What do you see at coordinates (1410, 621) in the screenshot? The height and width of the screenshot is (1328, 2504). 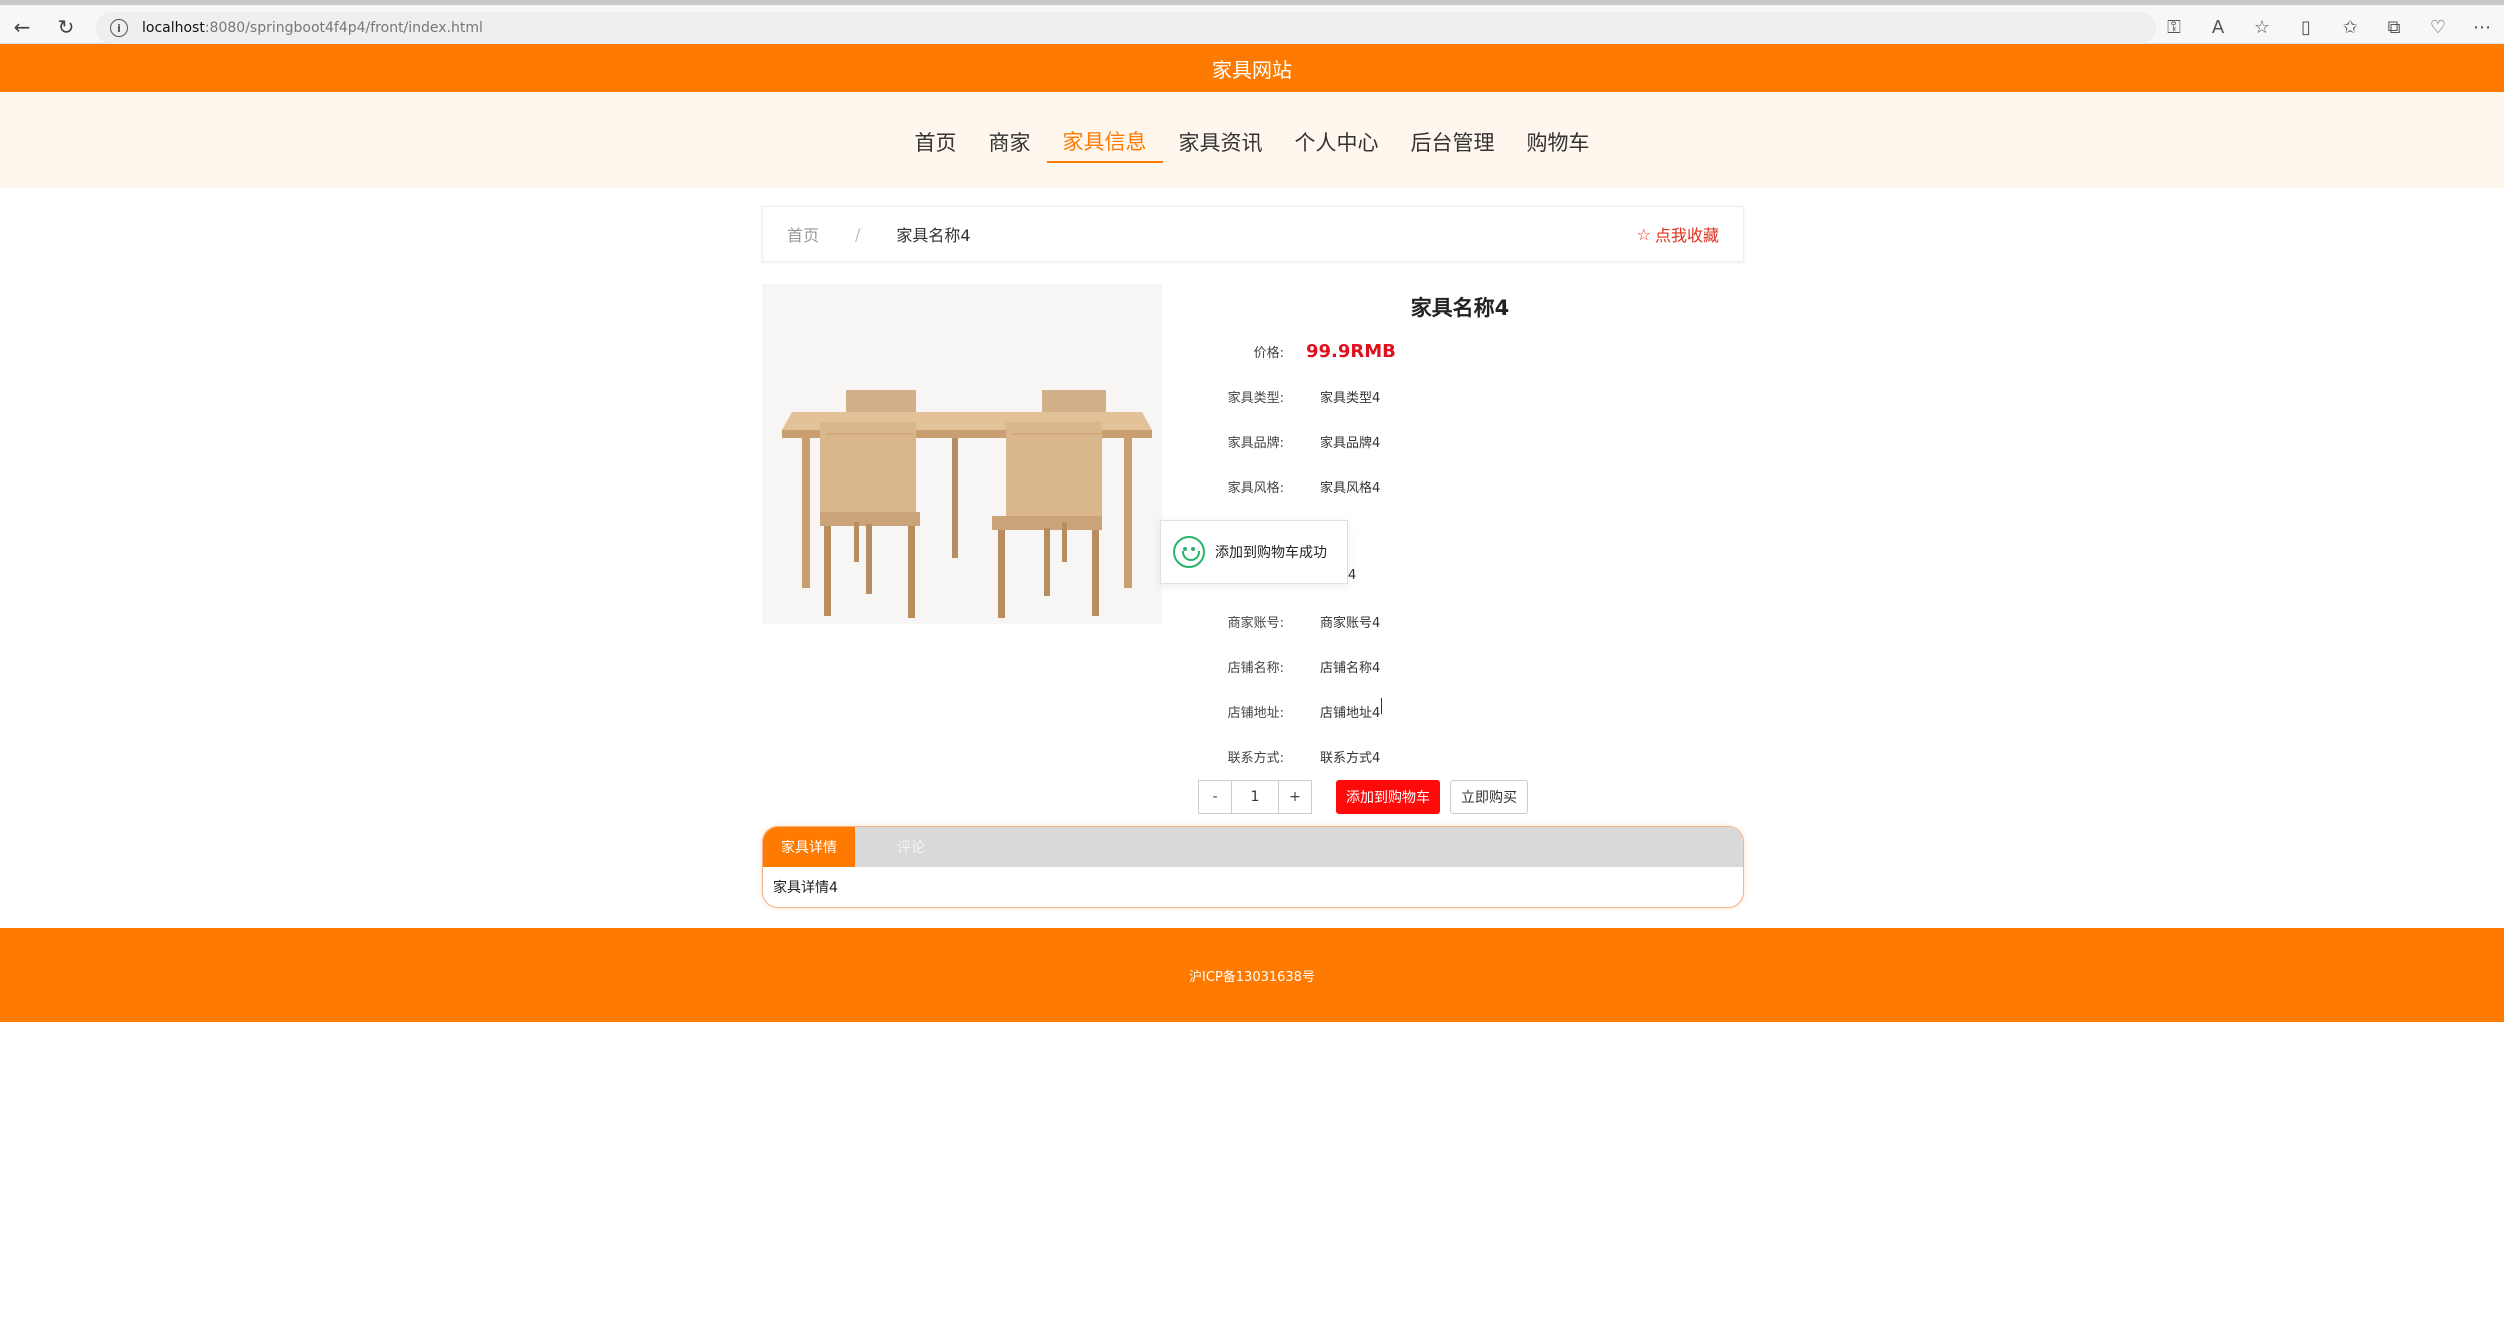 I see `field-row: 商家账号: 商家账号4` at bounding box center [1410, 621].